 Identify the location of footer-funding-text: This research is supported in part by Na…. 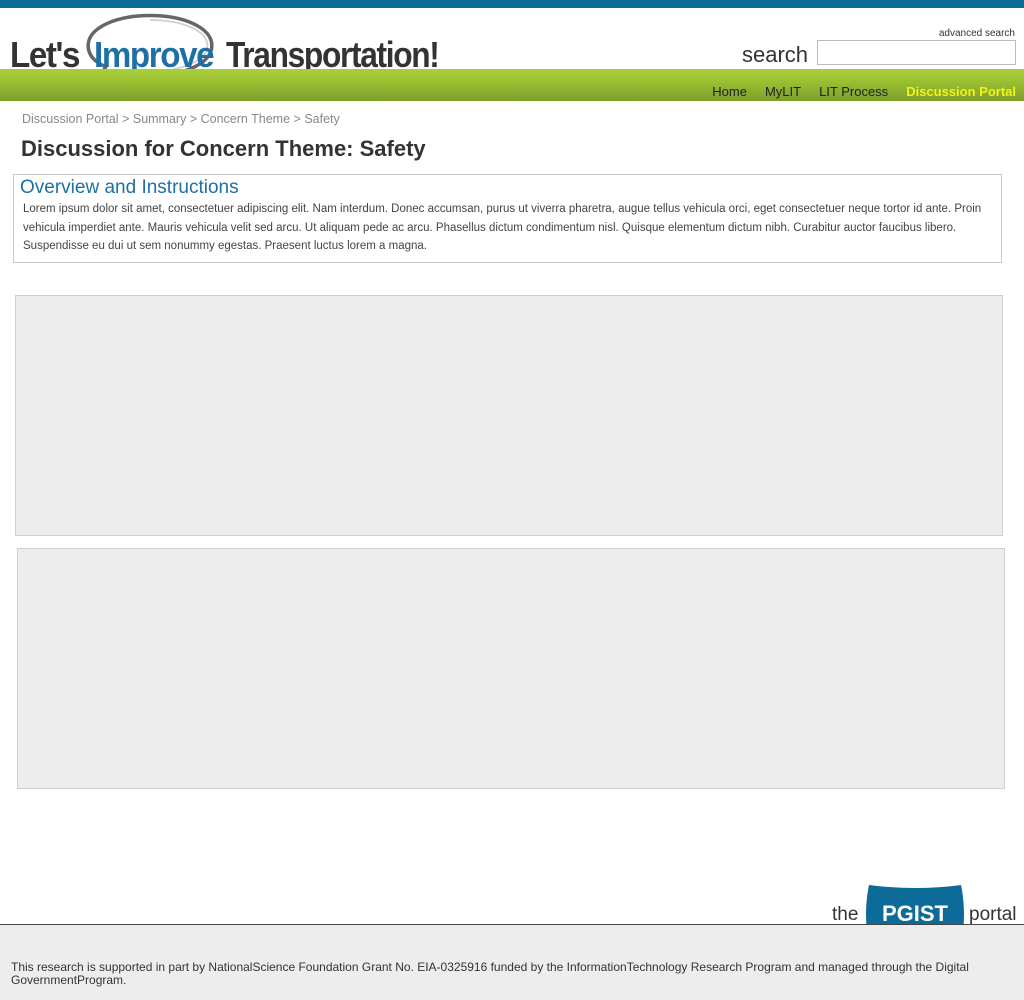
(490, 973).